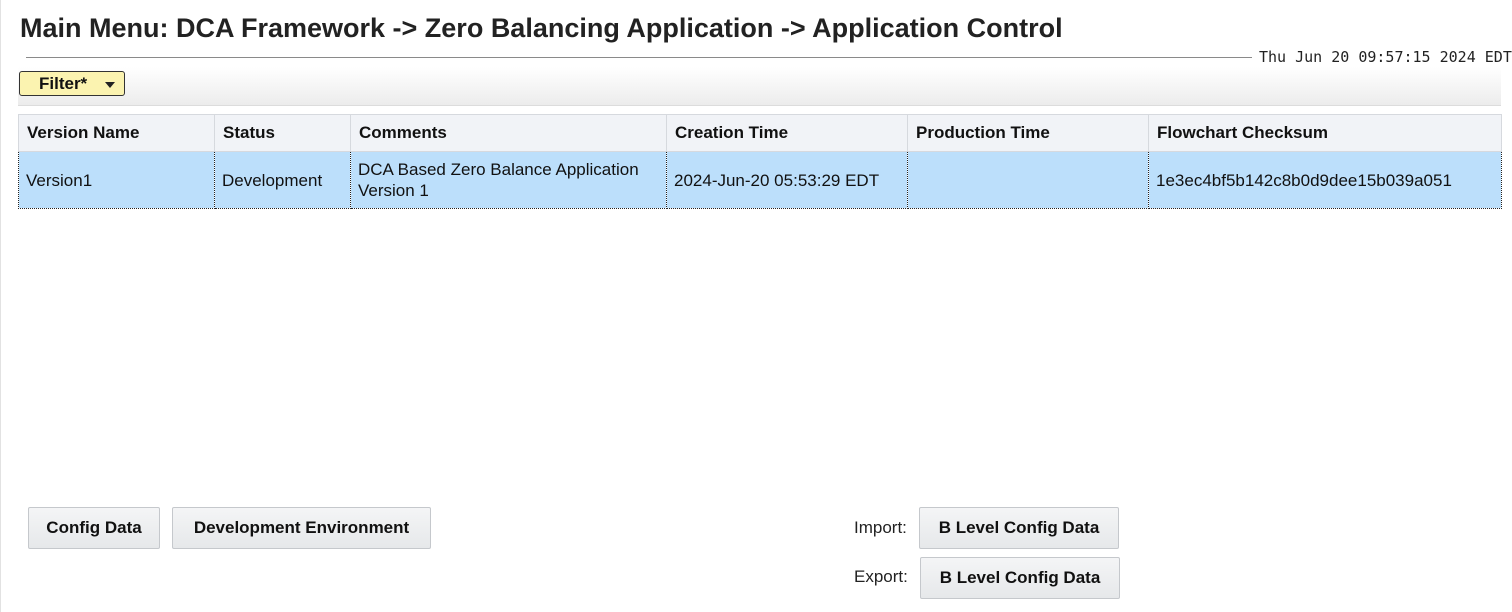 The image size is (1512, 612). I want to click on column-header-version-name: Version Name, so click(116, 133).